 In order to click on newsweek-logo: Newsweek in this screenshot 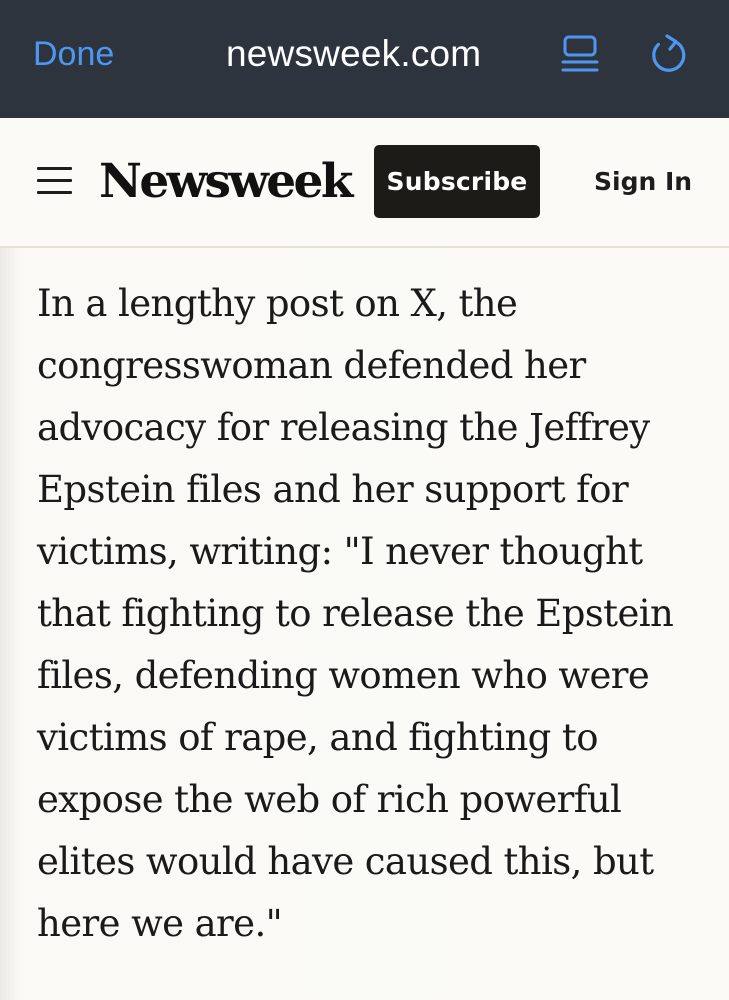, I will do `click(226, 182)`.